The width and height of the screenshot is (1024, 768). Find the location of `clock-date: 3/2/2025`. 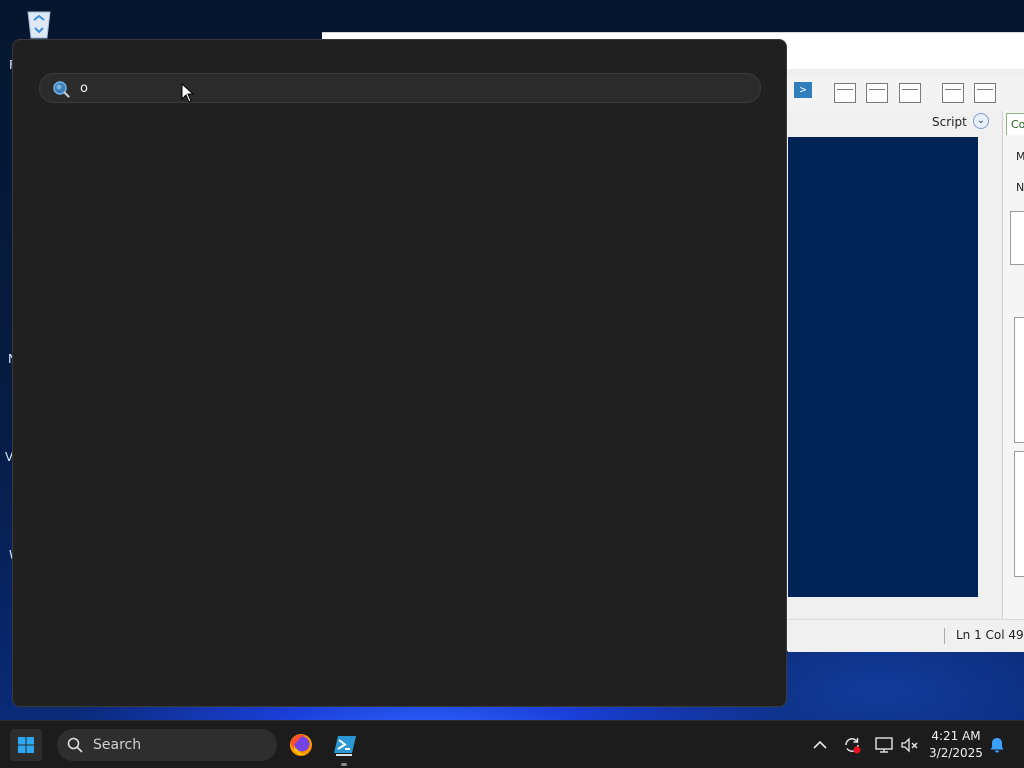

clock-date: 3/2/2025 is located at coordinates (956, 753).